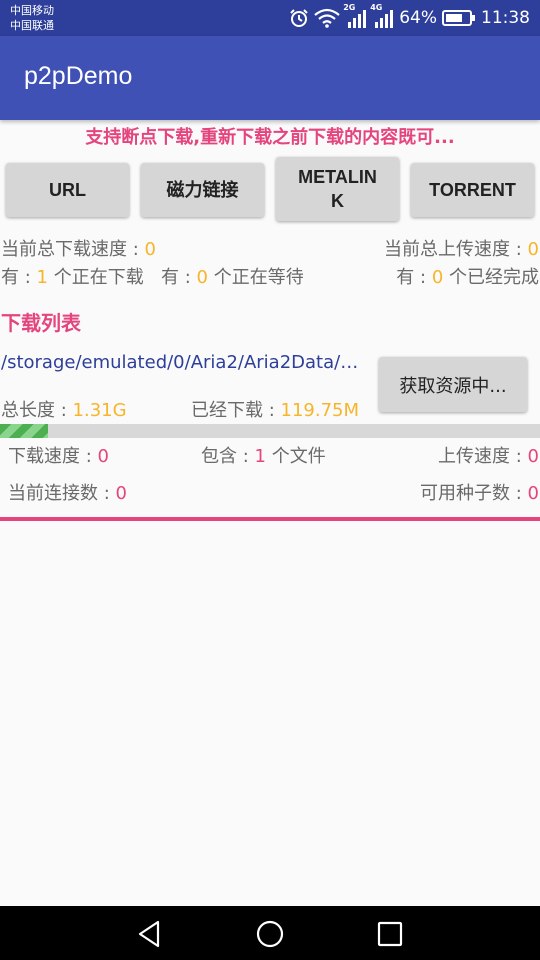 The width and height of the screenshot is (540, 960). What do you see at coordinates (320, 410) in the screenshot?
I see `downloaded-value: 119.75M` at bounding box center [320, 410].